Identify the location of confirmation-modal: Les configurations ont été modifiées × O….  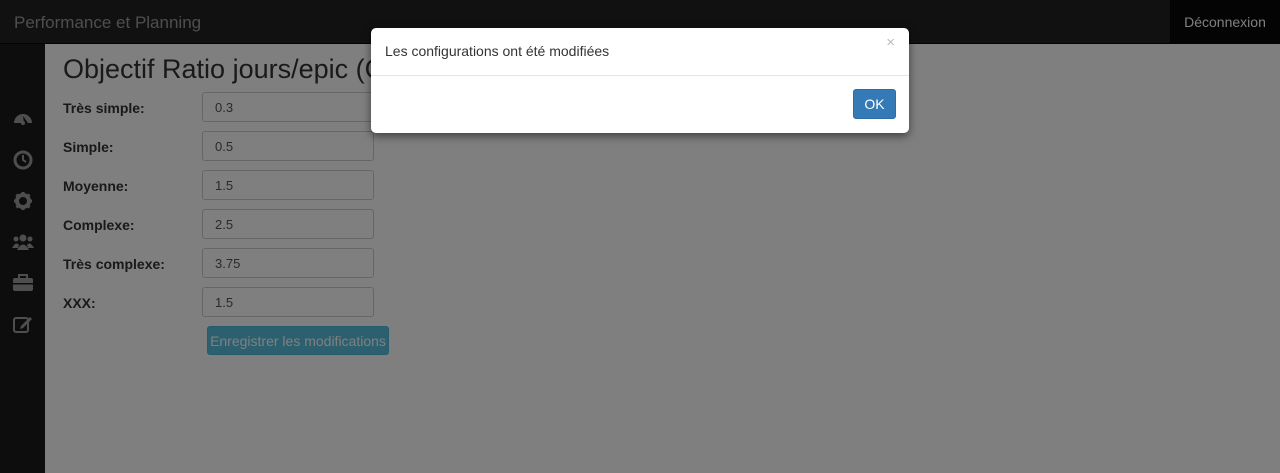
(640, 80).